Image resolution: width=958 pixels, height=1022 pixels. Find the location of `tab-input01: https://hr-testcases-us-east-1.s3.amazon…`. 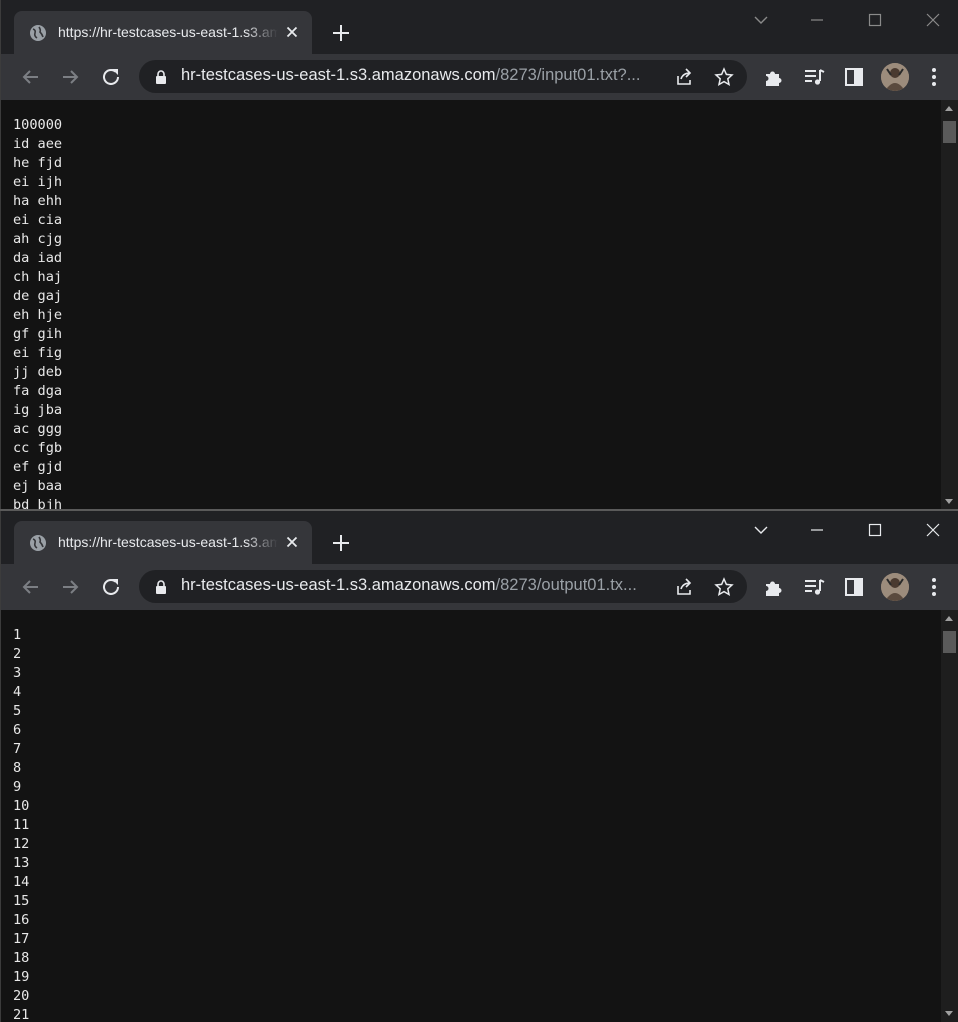

tab-input01: https://hr-testcases-us-east-1.s3.amazon… is located at coordinates (163, 32).